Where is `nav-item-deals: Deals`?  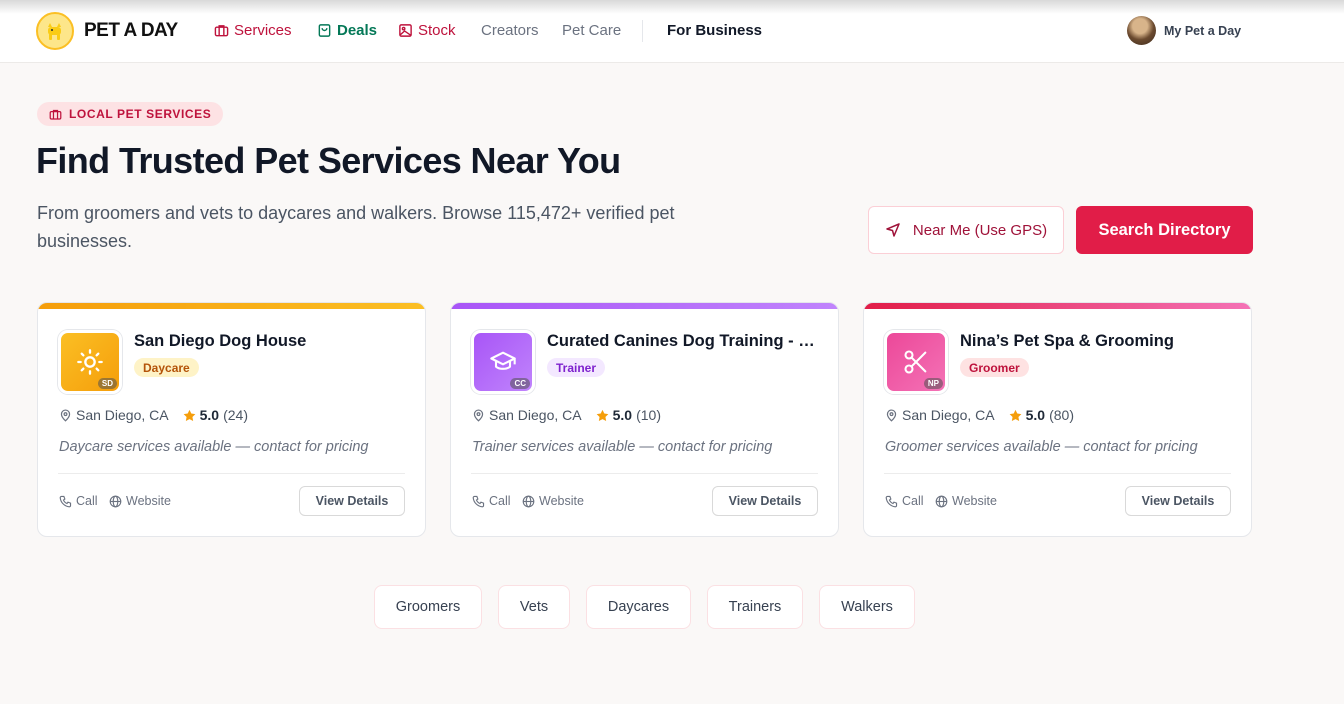 nav-item-deals: Deals is located at coordinates (347, 30).